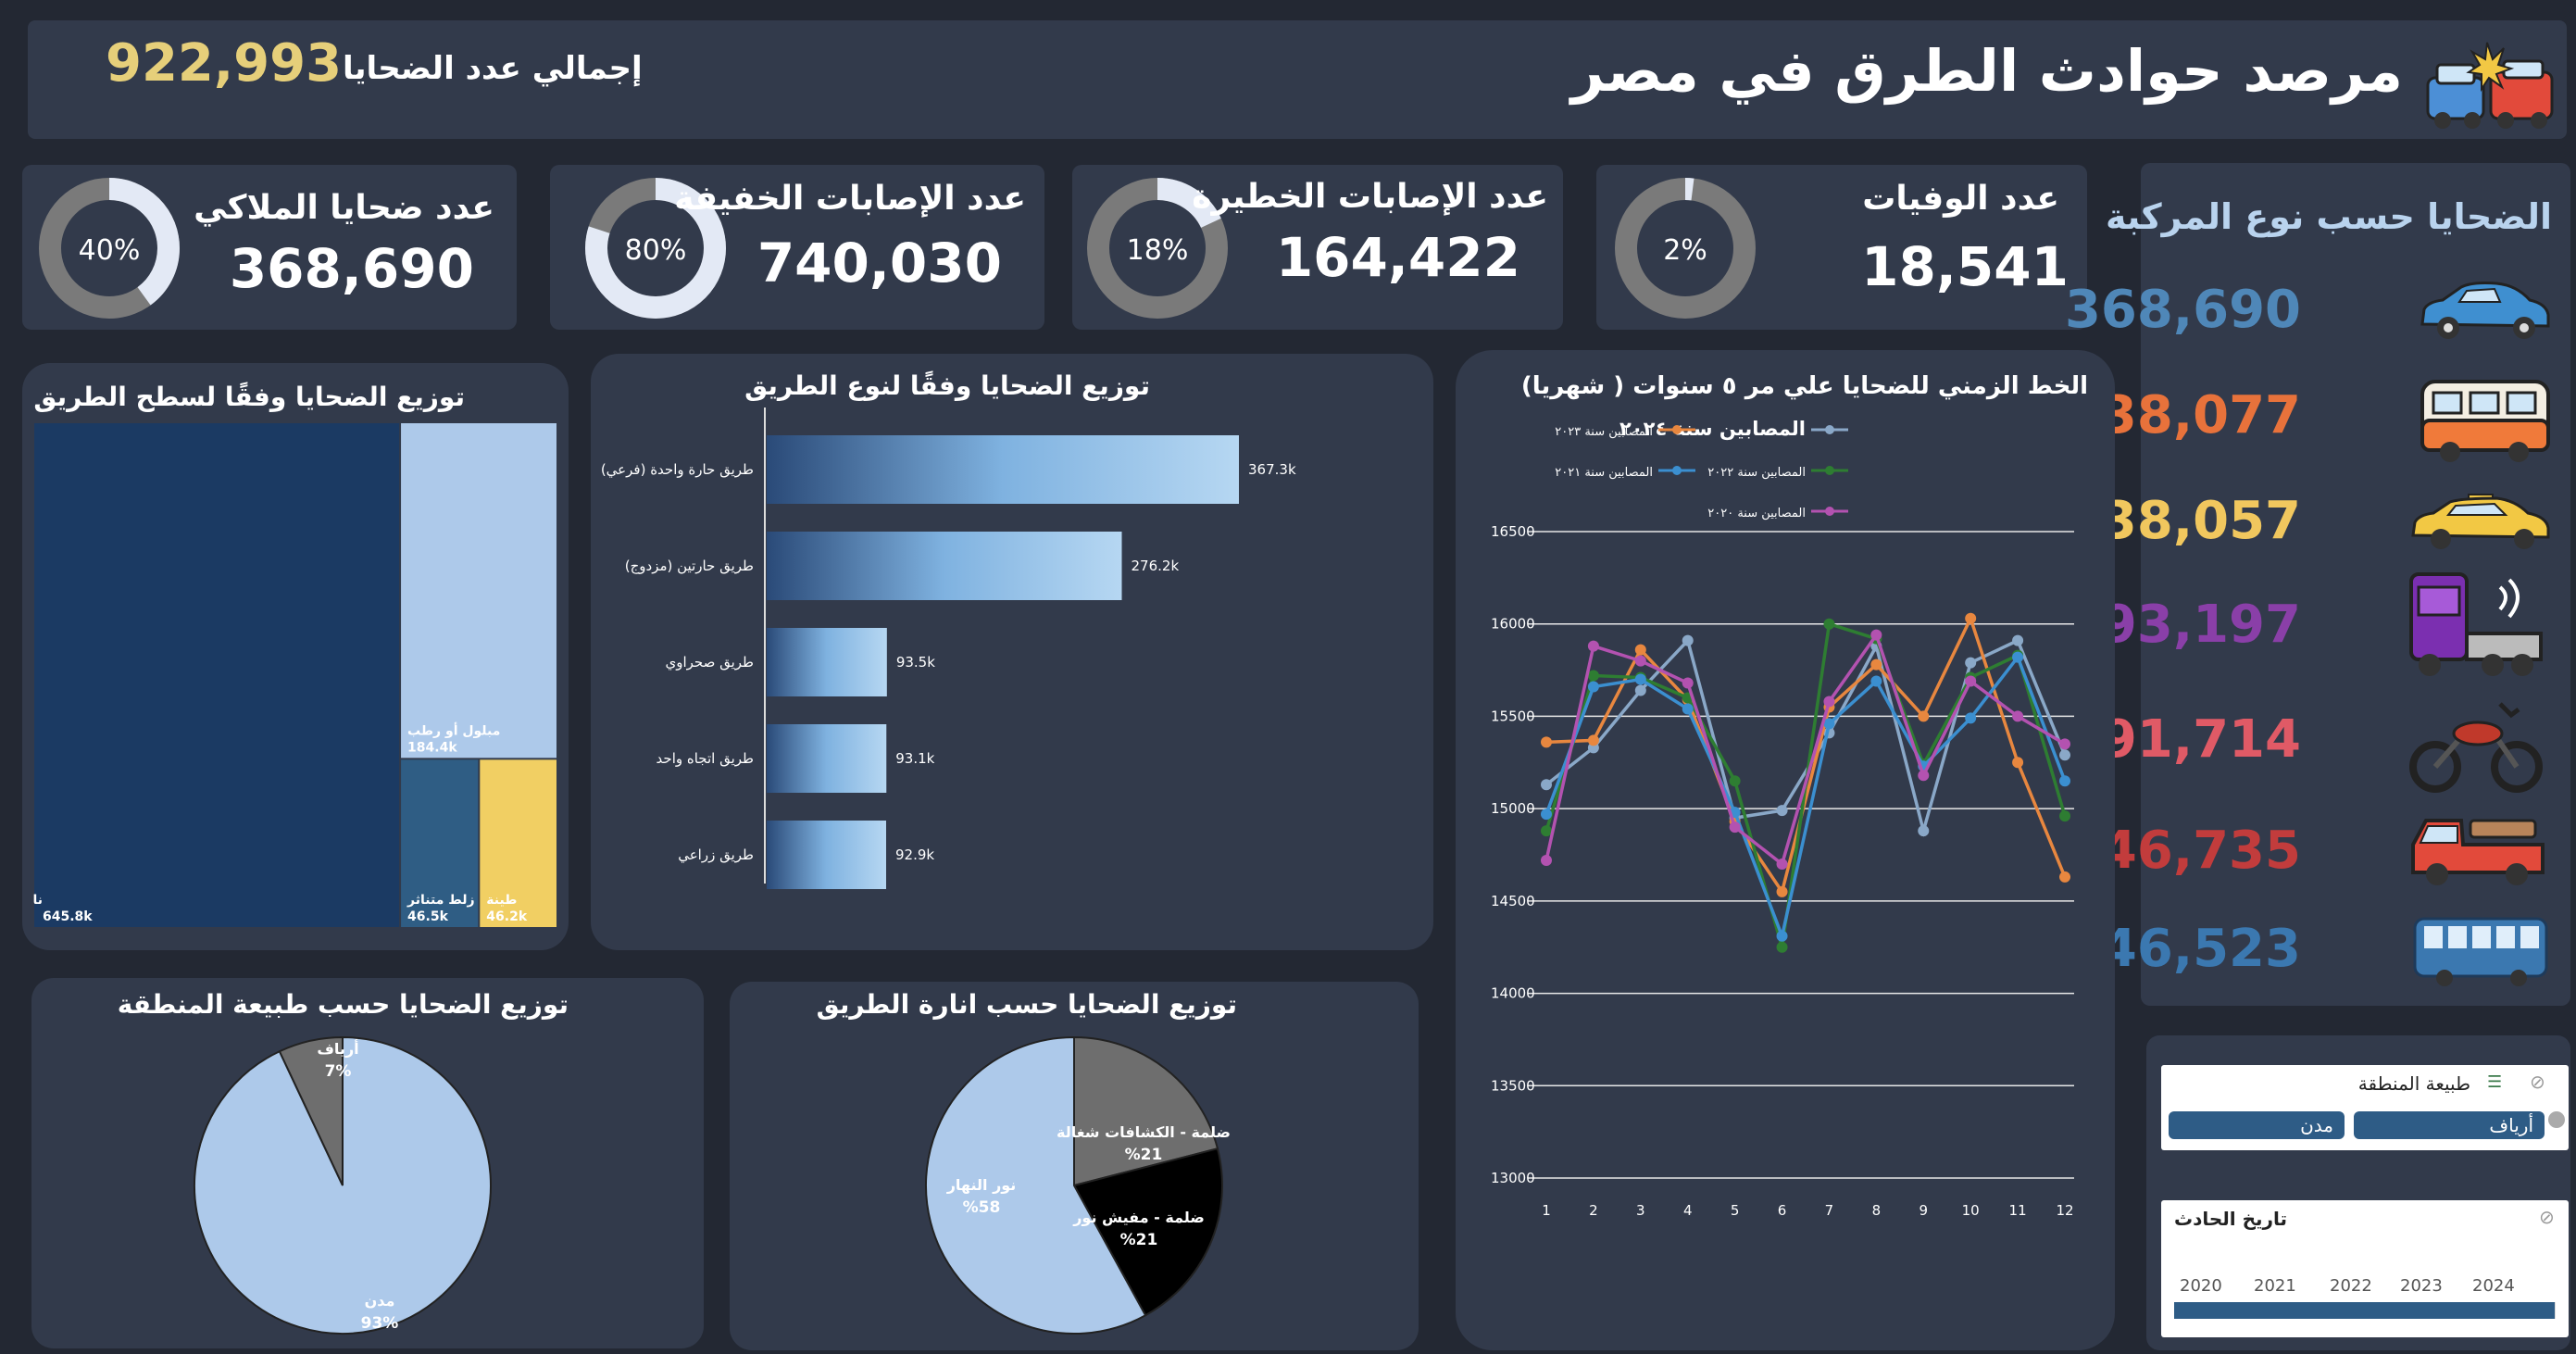 The width and height of the screenshot is (2576, 1354). Describe the element at coordinates (343, 1185) in the screenshot. I see `area-pie-chart: مدن 93% أرياف 7%` at that location.